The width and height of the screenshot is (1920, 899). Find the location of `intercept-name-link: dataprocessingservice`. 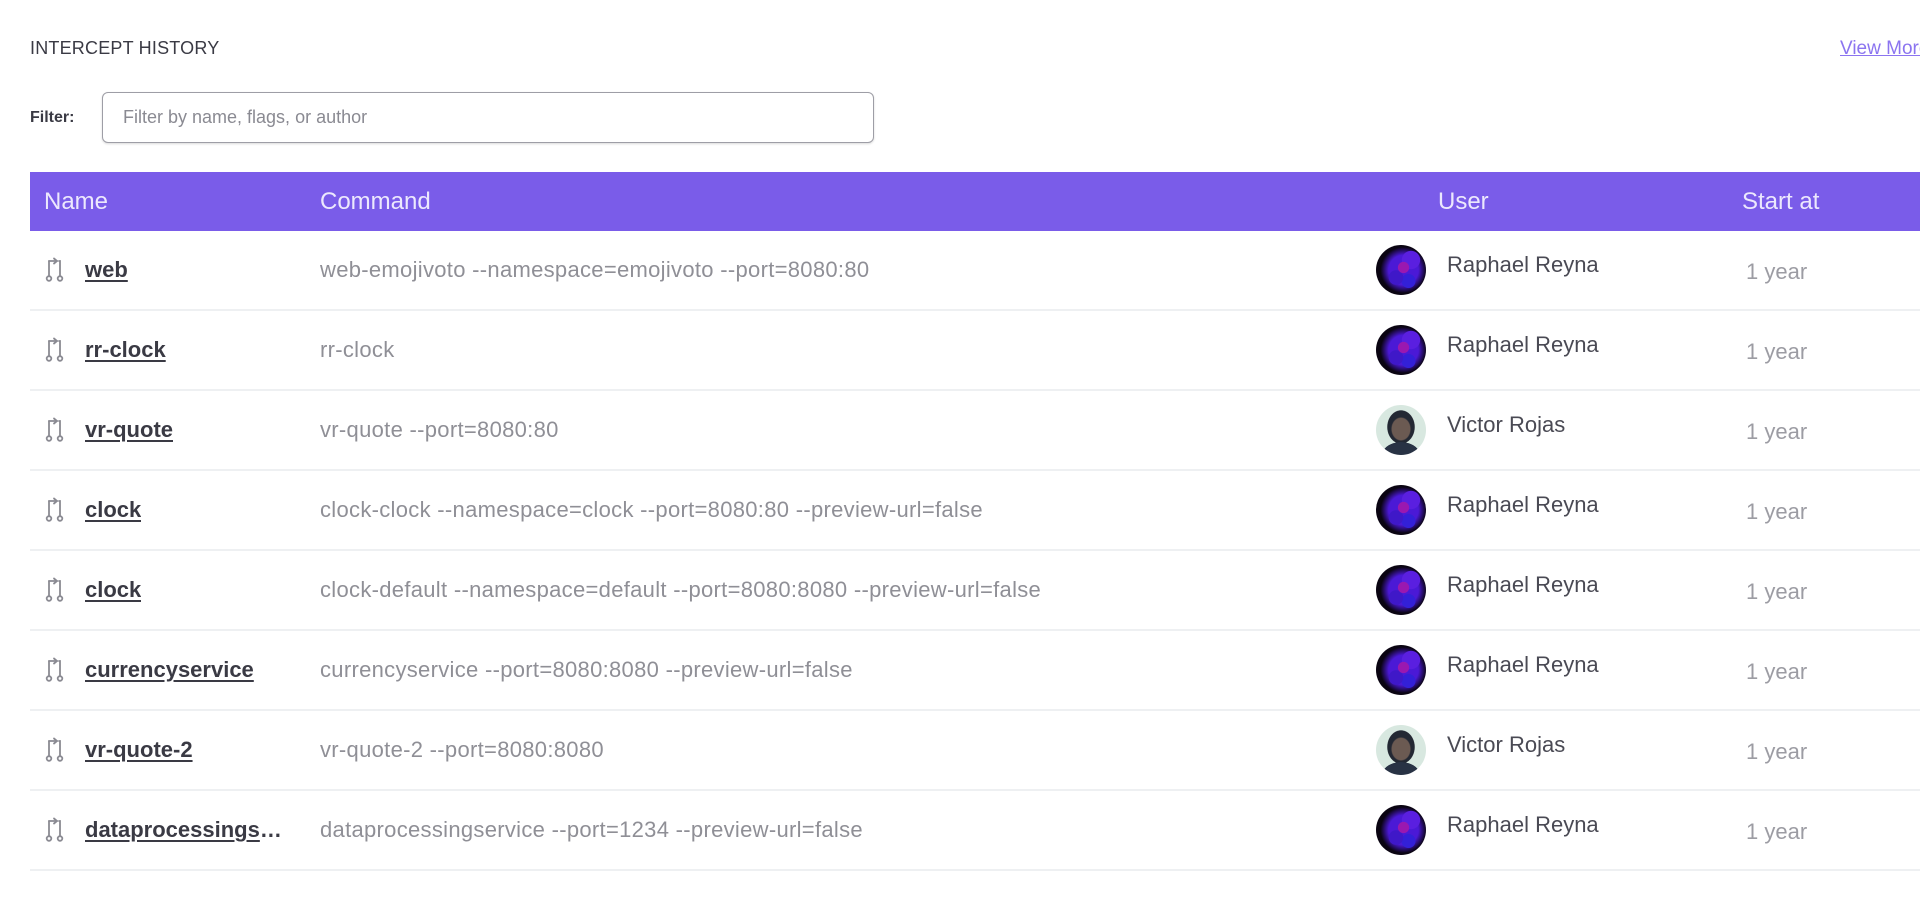

intercept-name-link: dataprocessingservice is located at coordinates (185, 830).